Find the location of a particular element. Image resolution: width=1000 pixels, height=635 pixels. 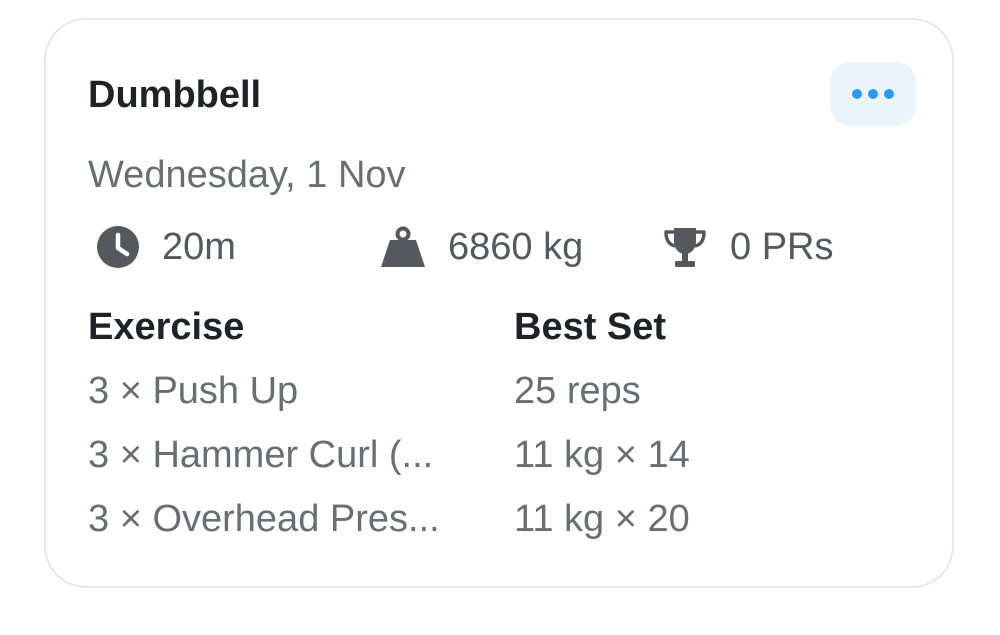

volume-value: 6860 kg is located at coordinates (516, 247).